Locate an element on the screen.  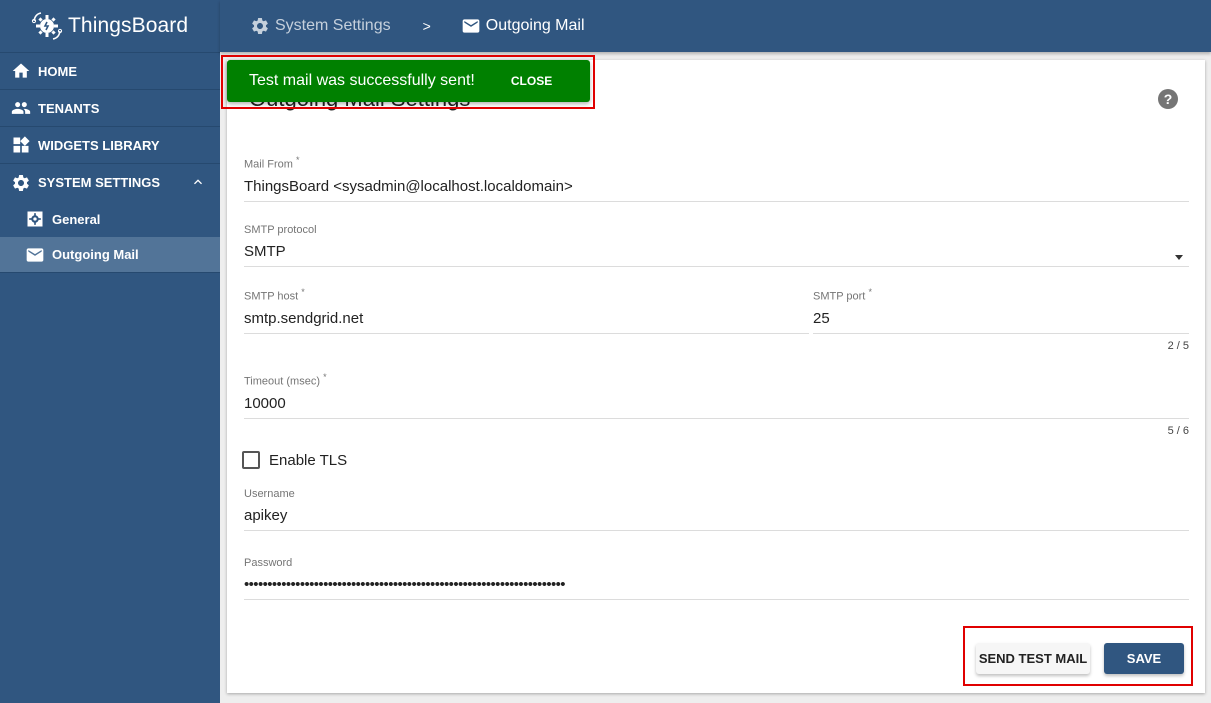
success-toast: Test mail was successfully sent! CLOSE is located at coordinates (408, 81).